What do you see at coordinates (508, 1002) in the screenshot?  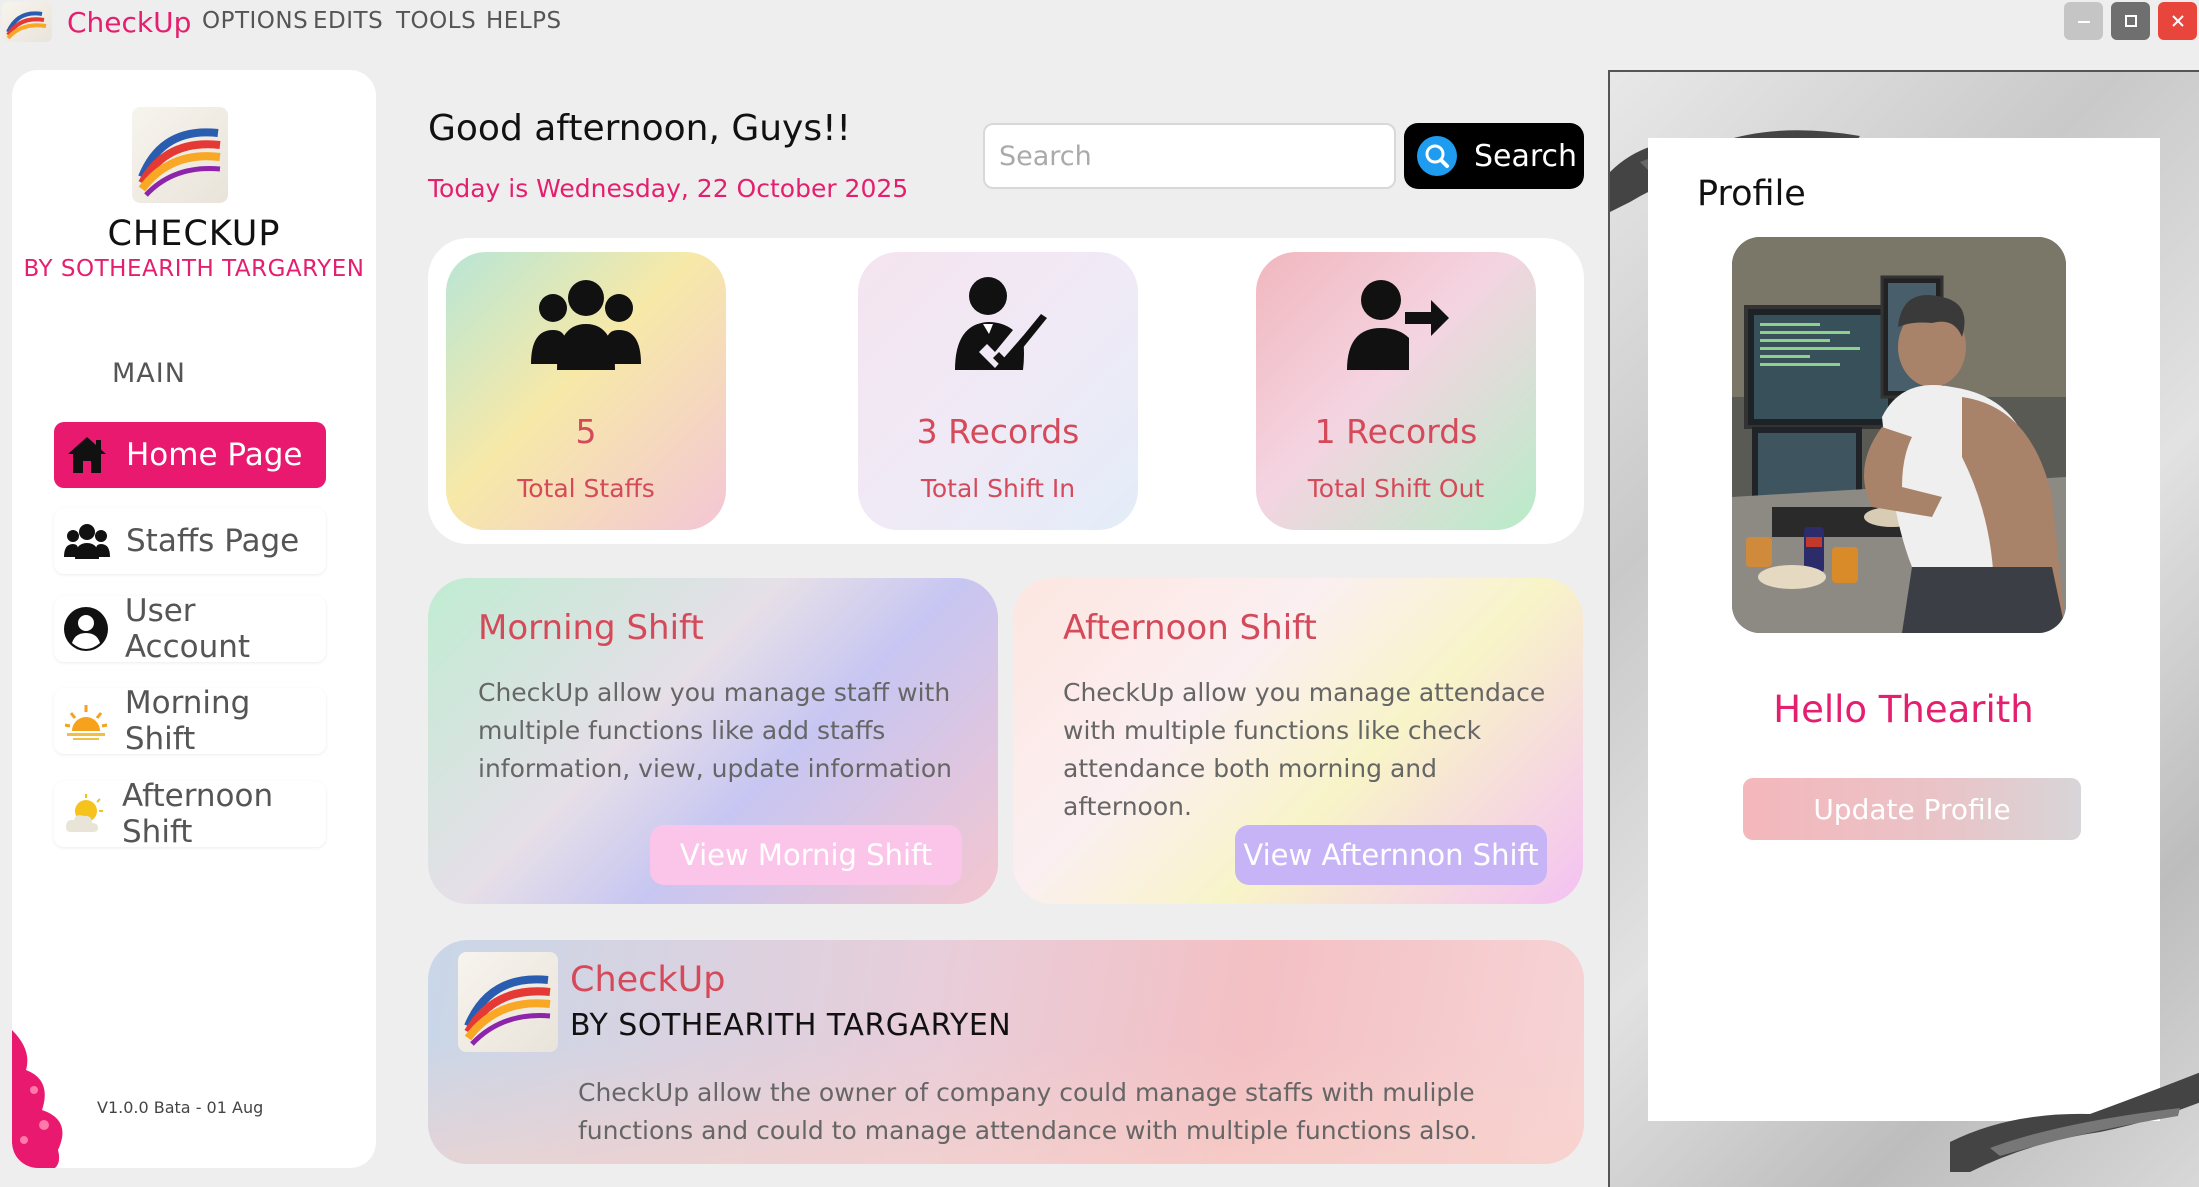 I see `about-logo` at bounding box center [508, 1002].